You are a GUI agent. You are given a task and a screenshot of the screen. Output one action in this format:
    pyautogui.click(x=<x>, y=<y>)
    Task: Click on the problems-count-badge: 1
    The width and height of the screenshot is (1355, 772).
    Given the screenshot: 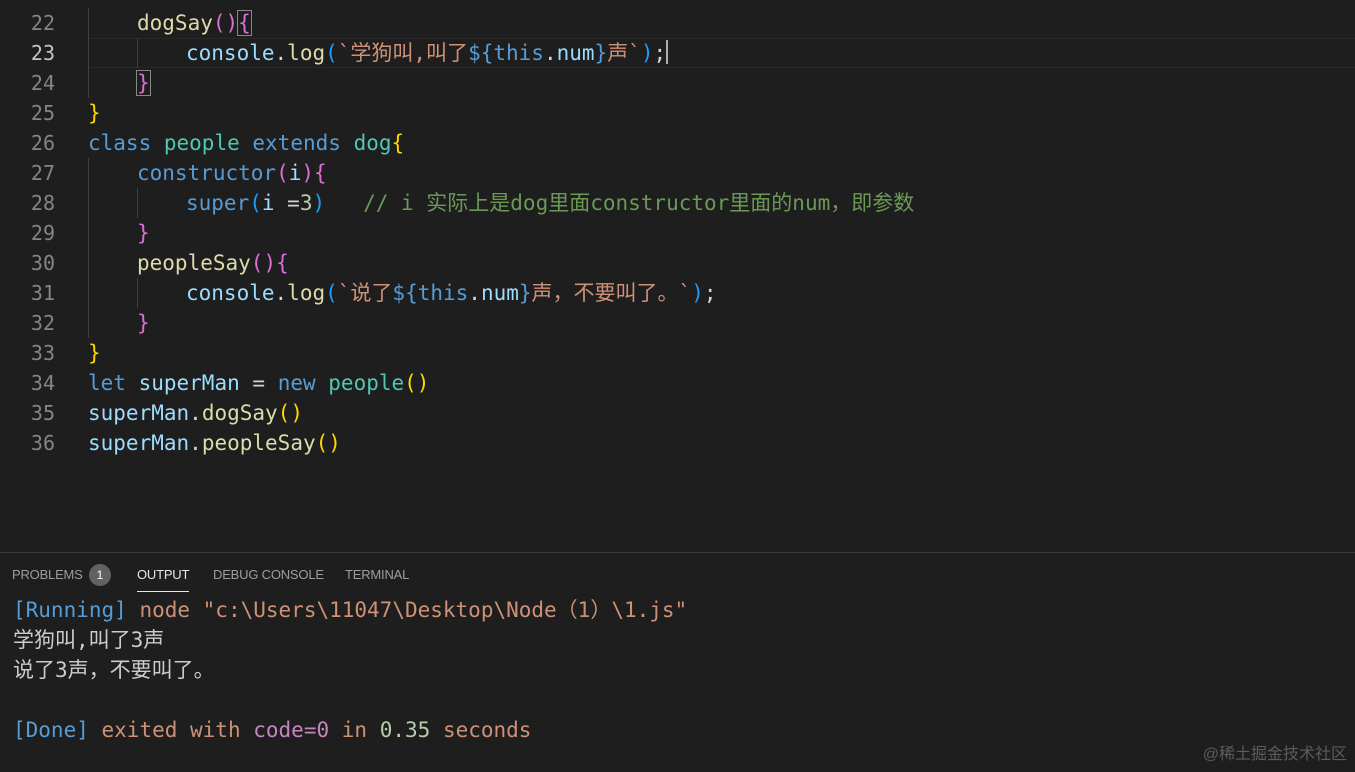 What is the action you would take?
    pyautogui.click(x=100, y=575)
    